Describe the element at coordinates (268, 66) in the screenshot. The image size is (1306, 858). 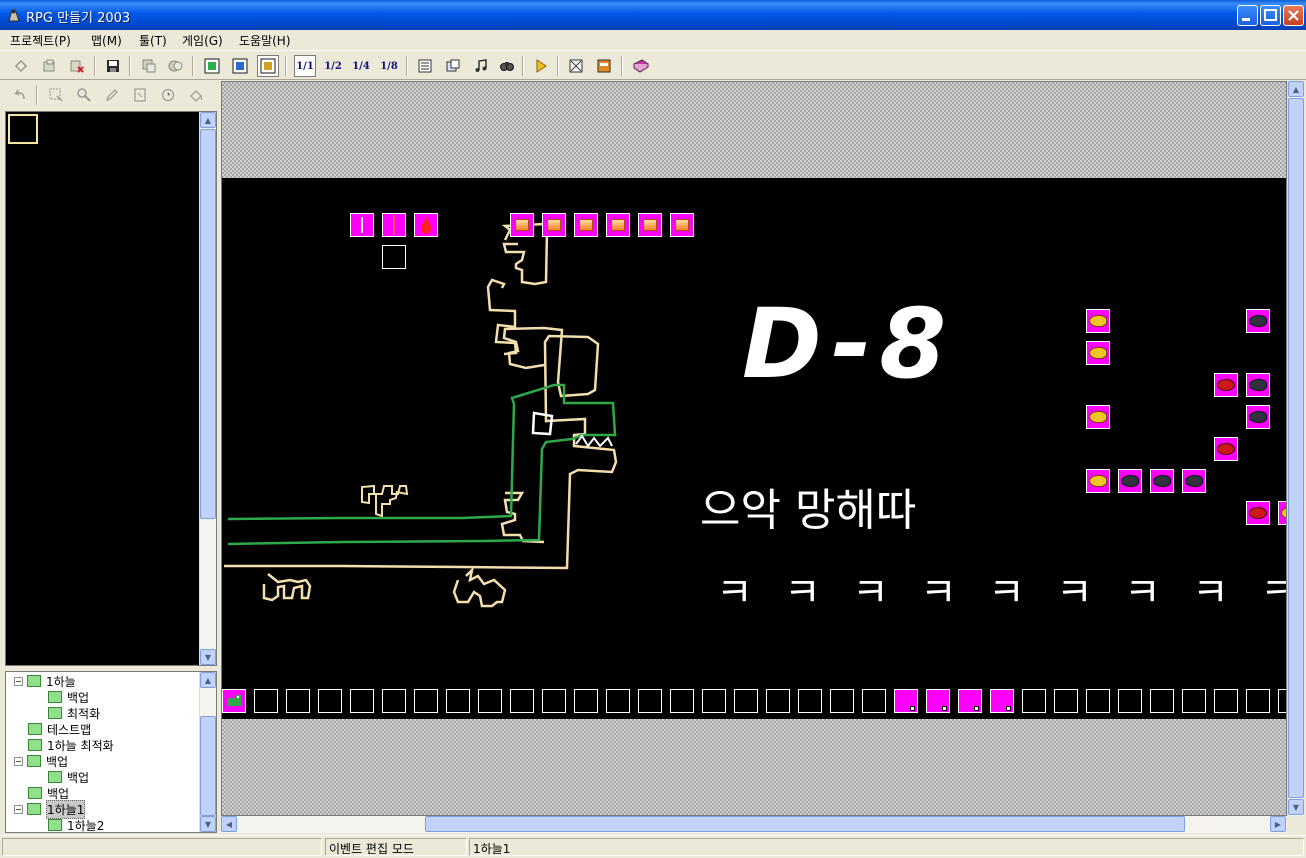
I see `event-layer-icon` at that location.